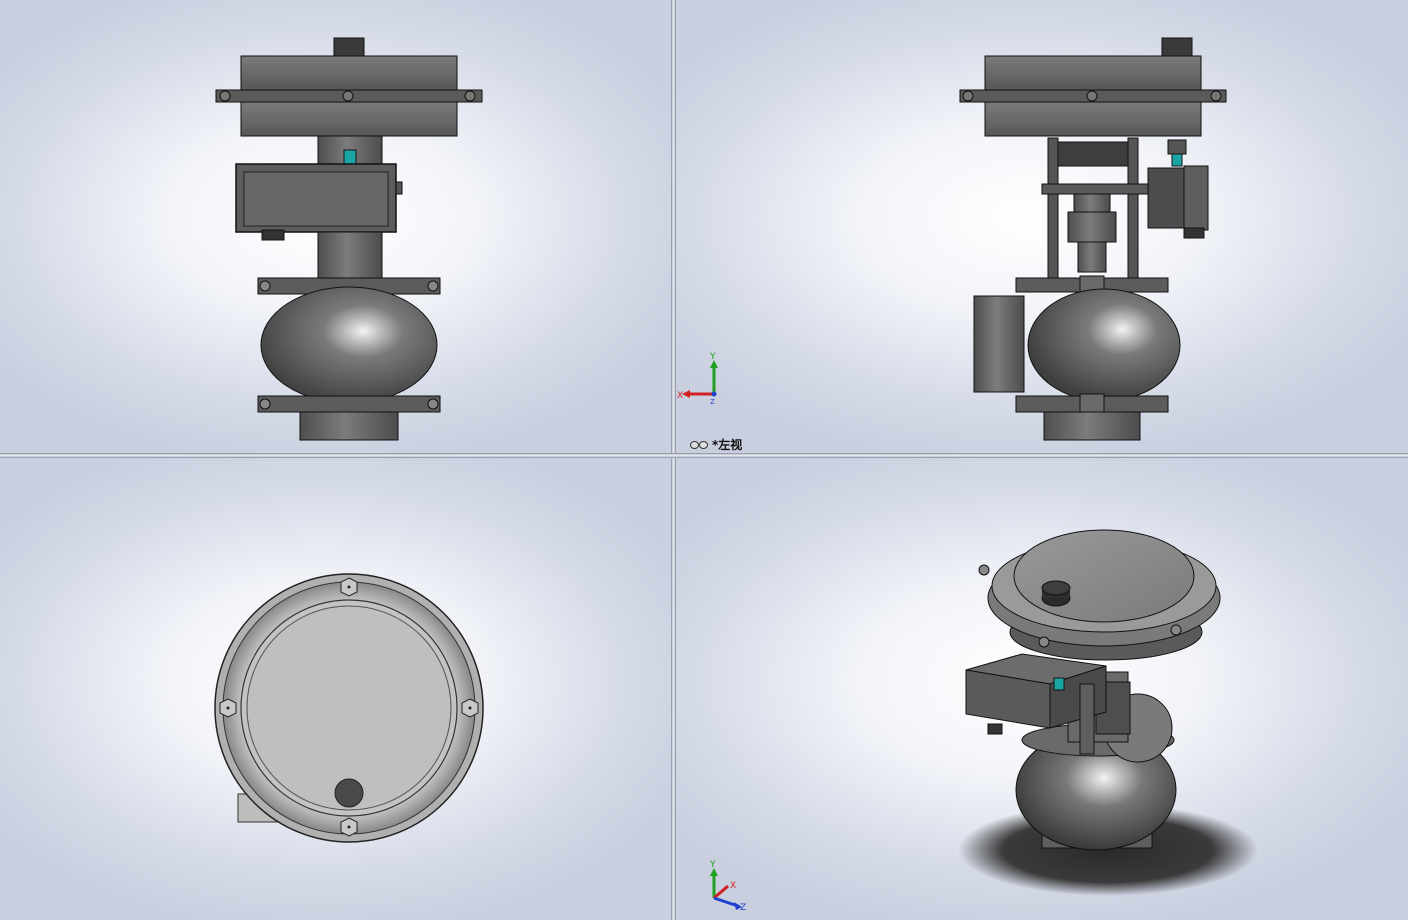  What do you see at coordinates (704, 455) in the screenshot?
I see `viewport-splitter-horizontal` at bounding box center [704, 455].